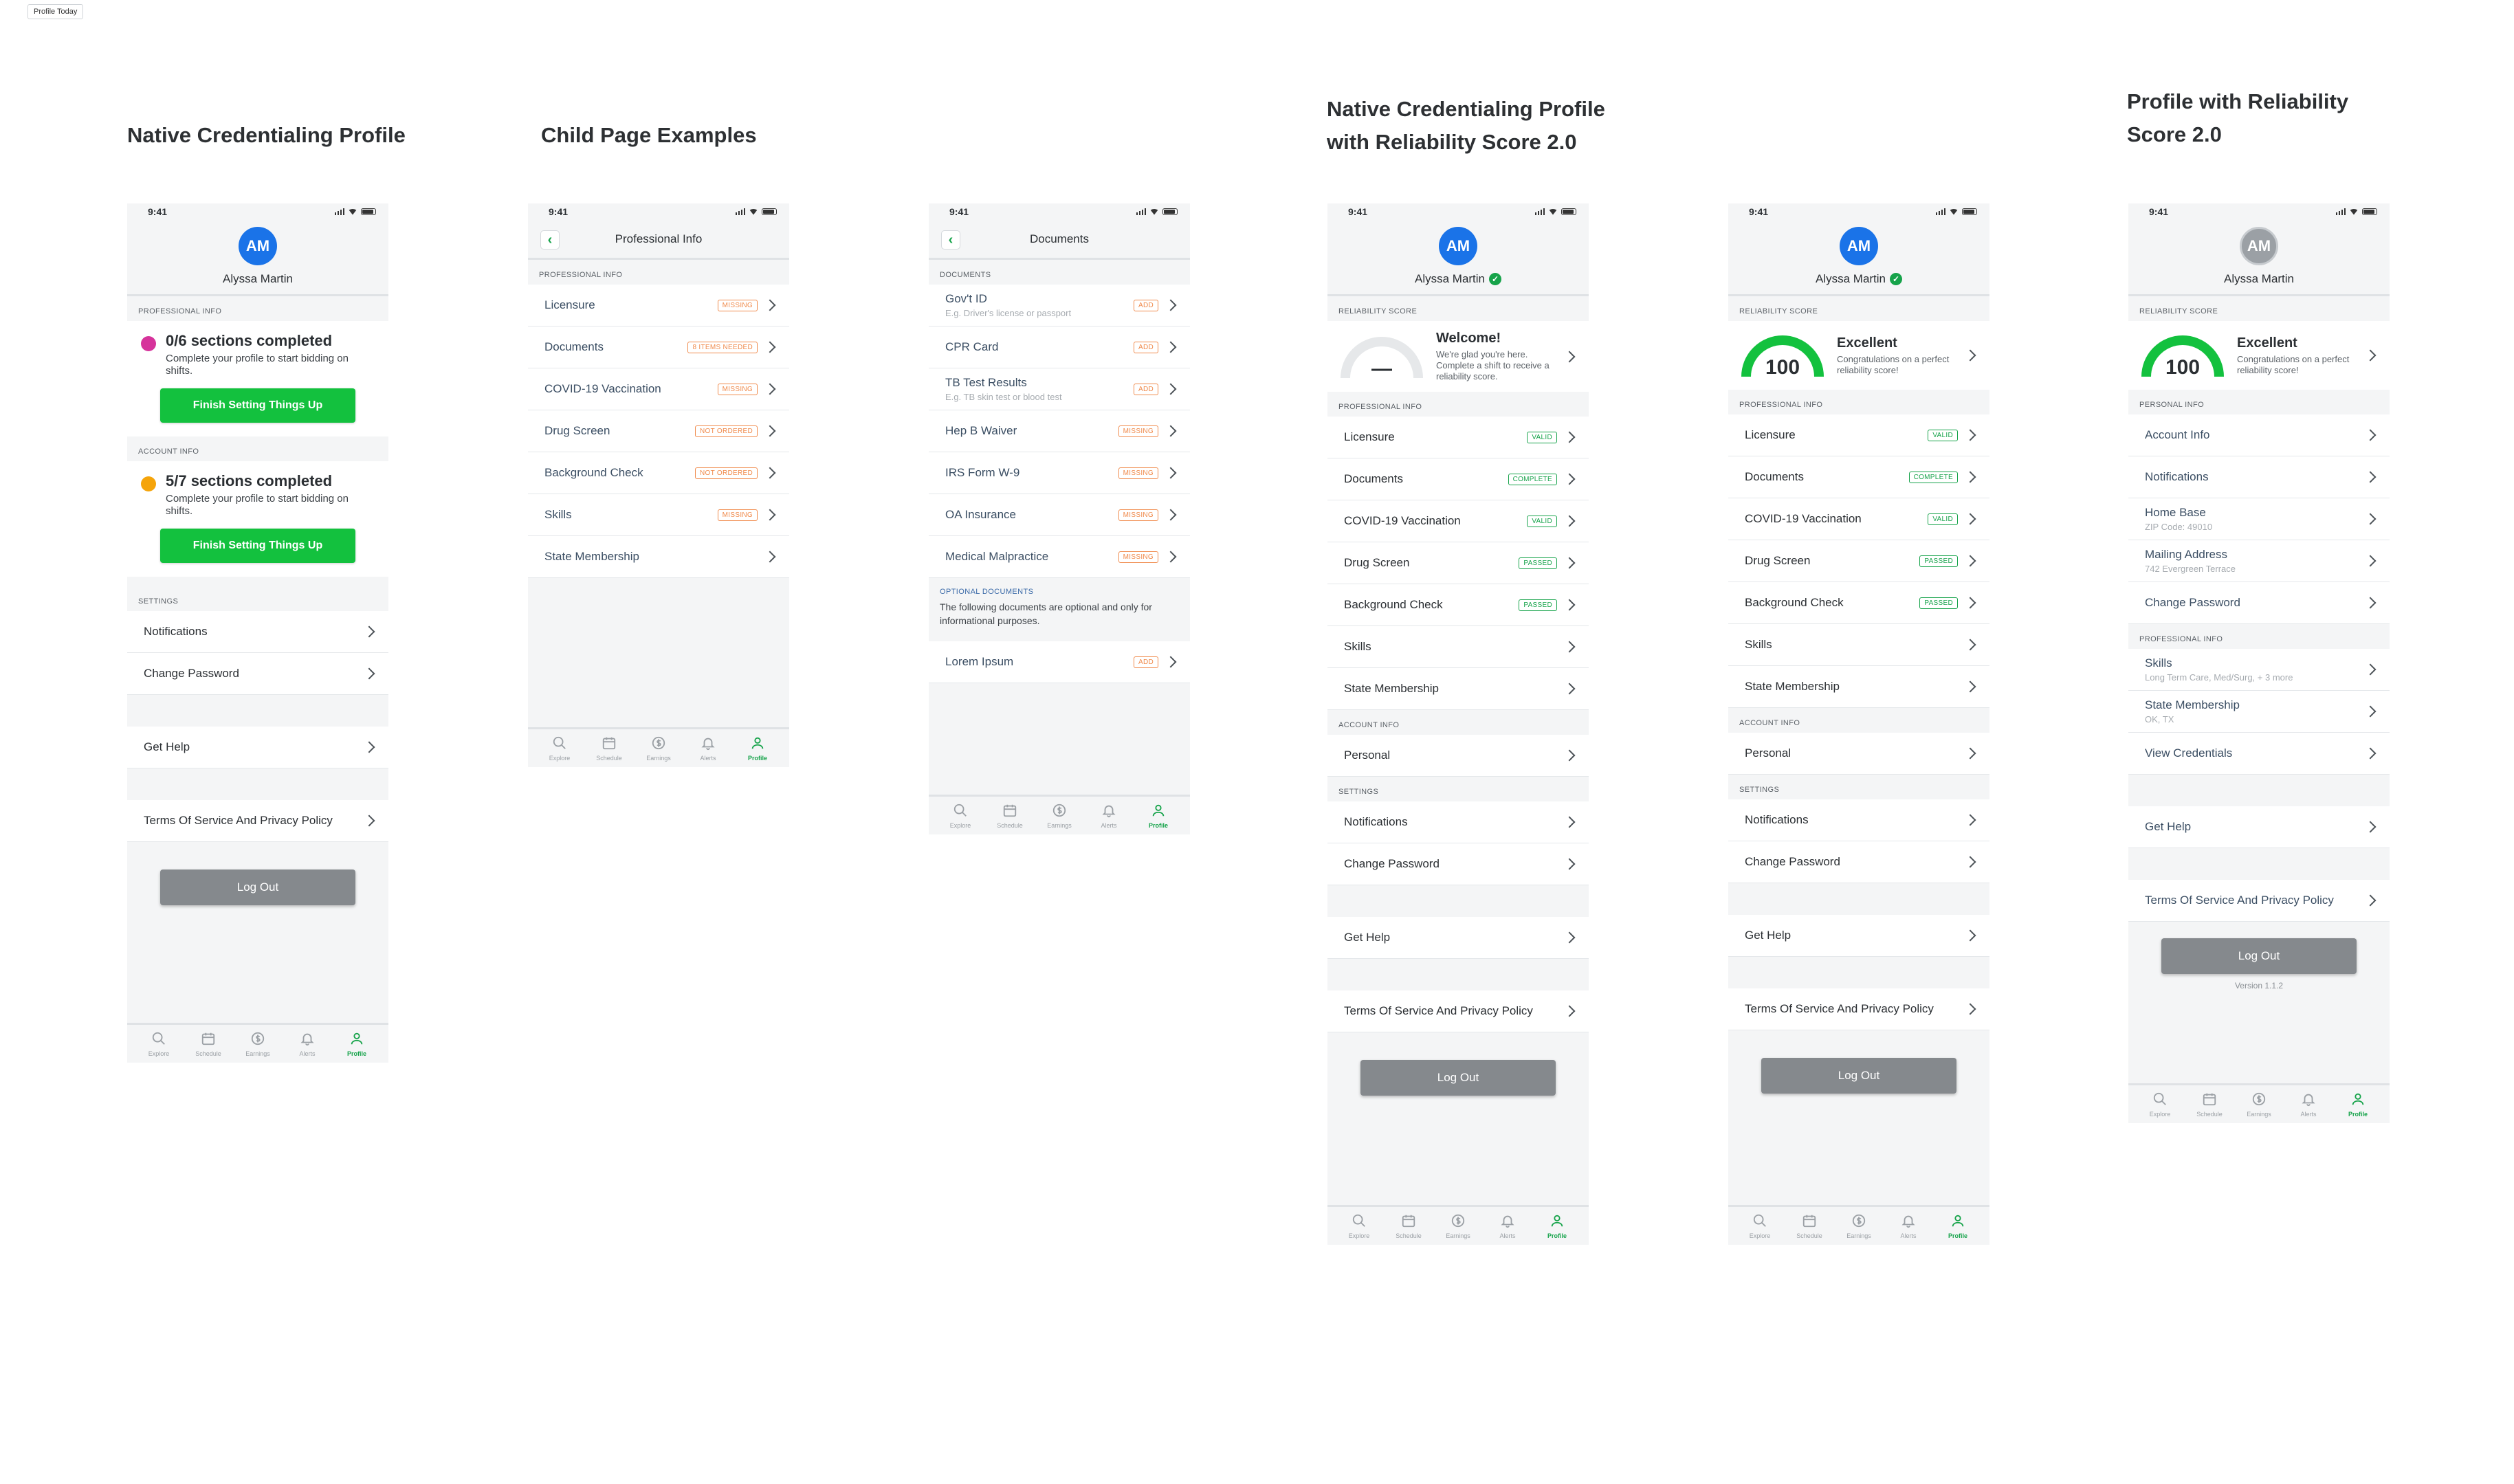 This screenshot has height=1484, width=2514. I want to click on row-skills: Skills Long Term Care, Med/Surg, + 3 more, so click(2259, 670).